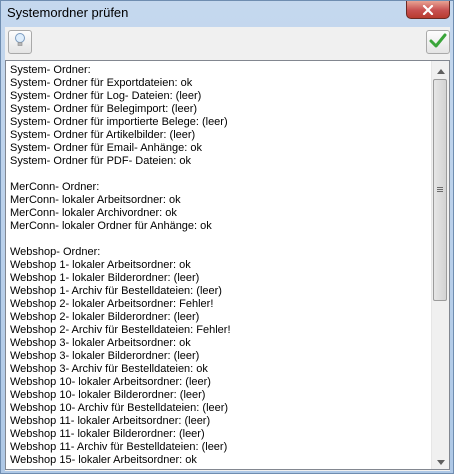  I want to click on result-line: Webshop 10- lokaler Bilderordner: (leer), so click(108, 395).